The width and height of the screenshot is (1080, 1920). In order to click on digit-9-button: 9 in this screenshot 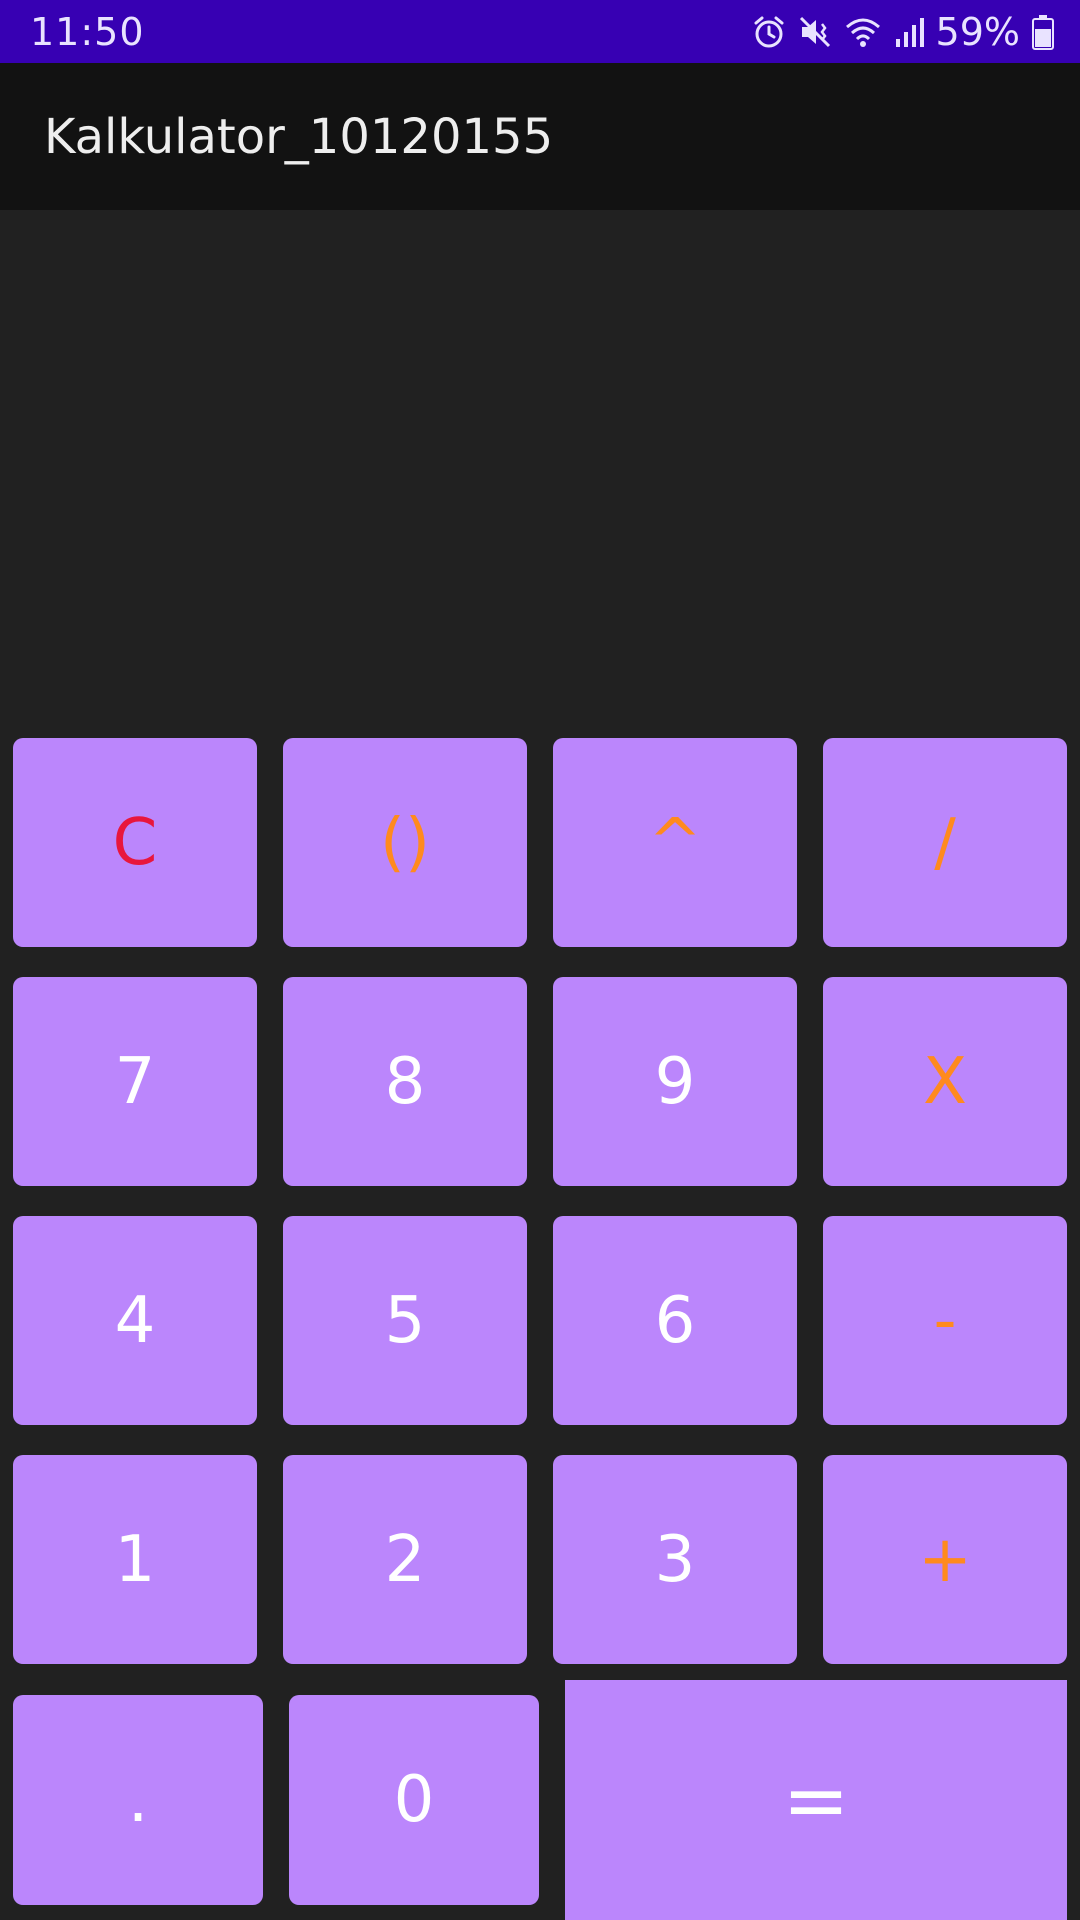, I will do `click(675, 1081)`.